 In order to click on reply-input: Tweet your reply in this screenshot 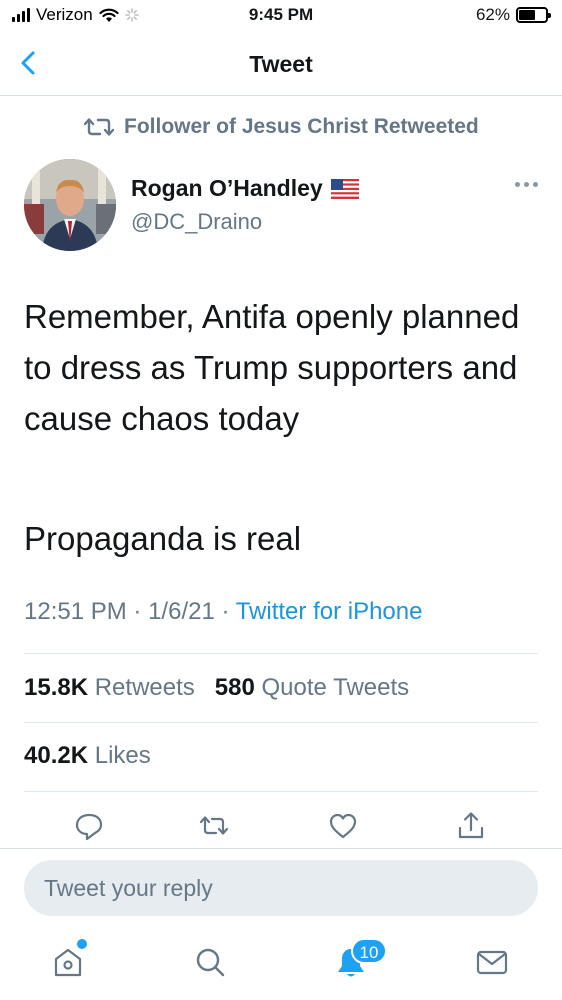, I will do `click(281, 888)`.